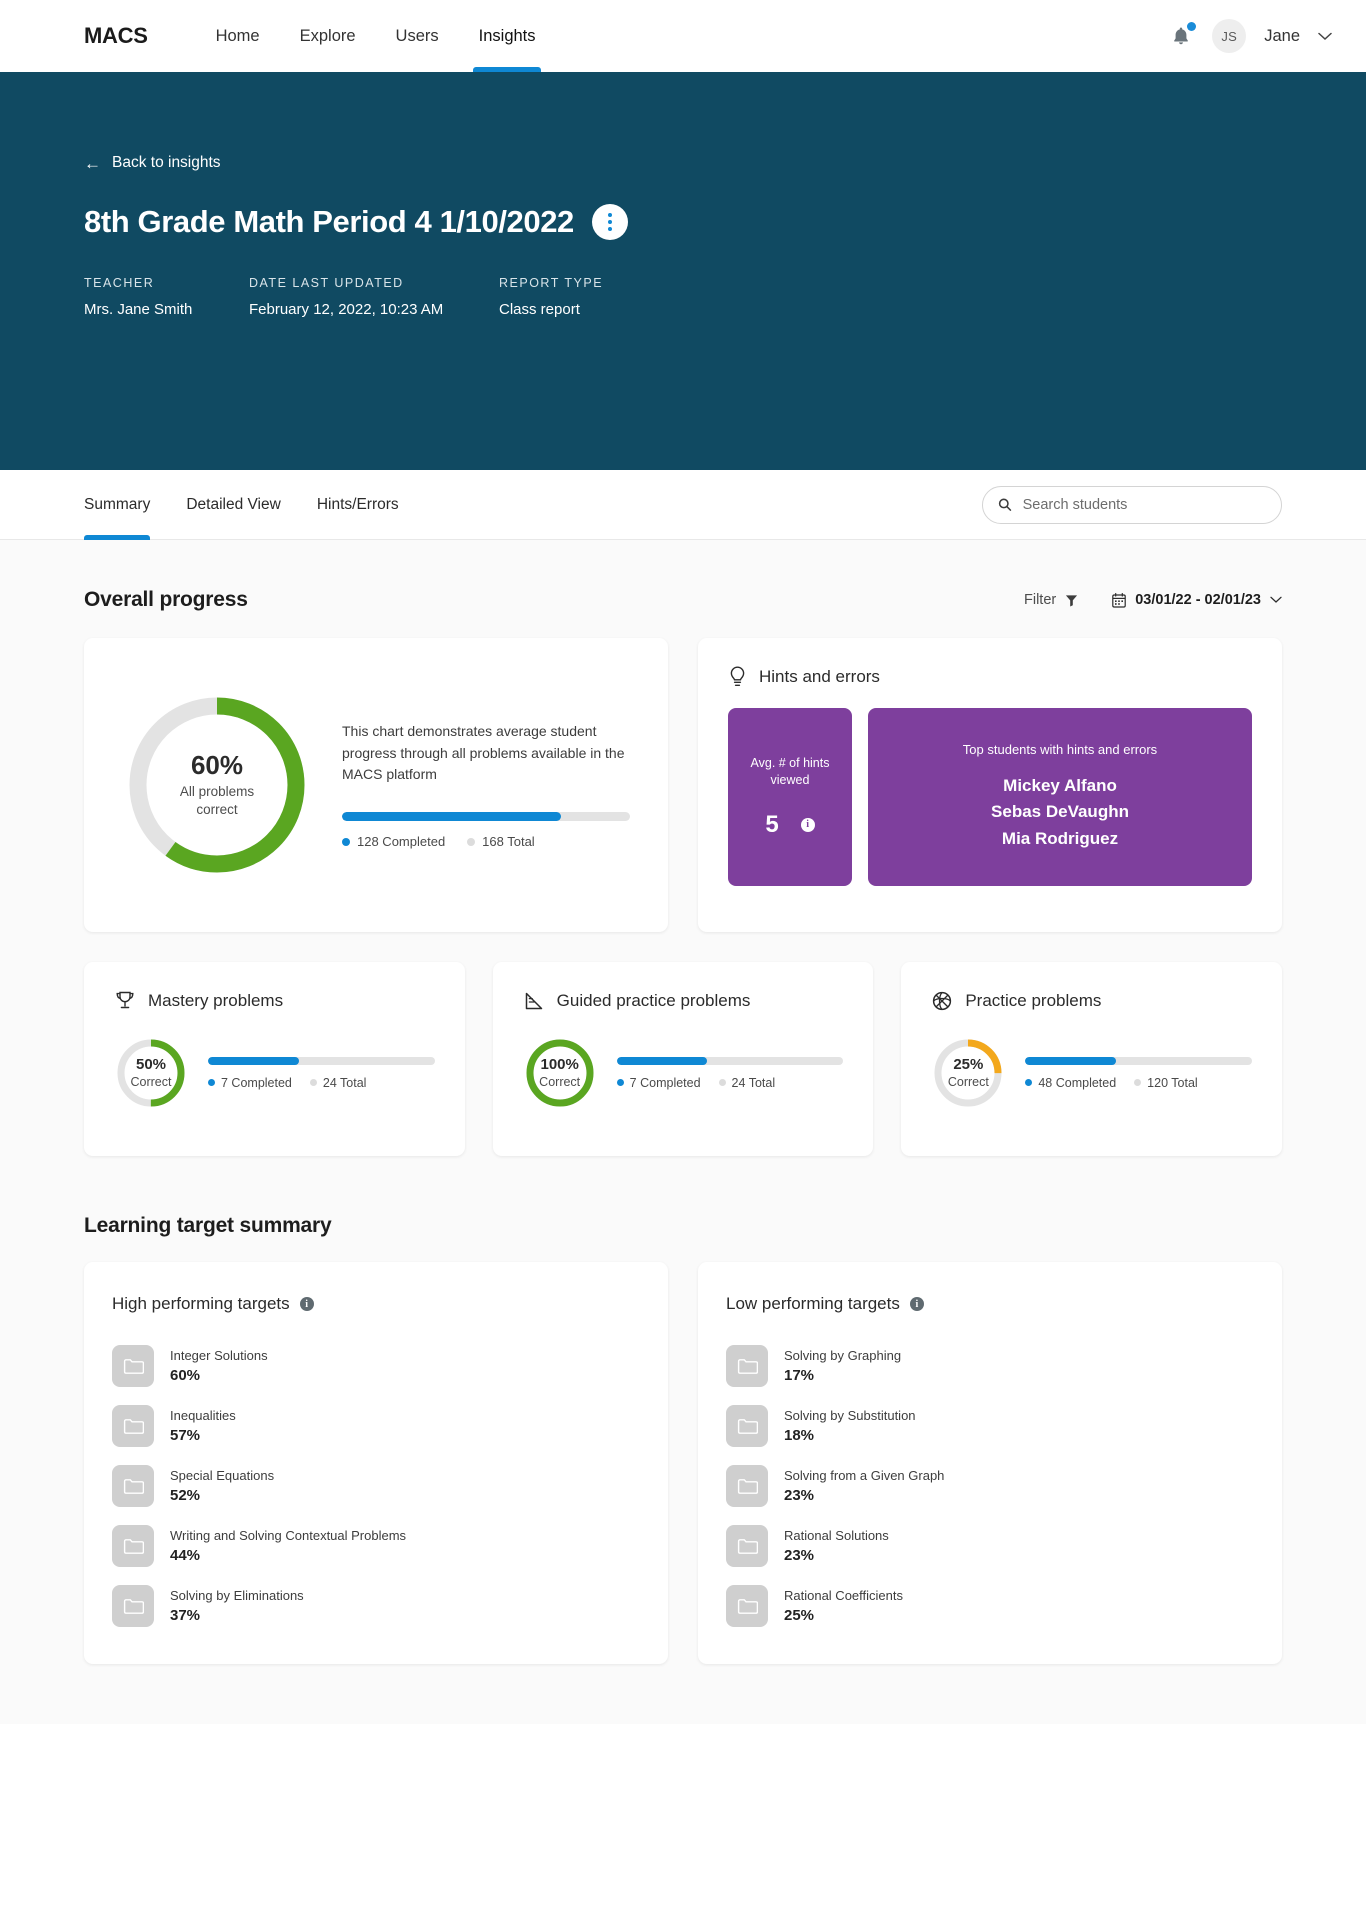 Image resolution: width=1366 pixels, height=1909 pixels. I want to click on list-item: Solving by Substitution 18%, so click(990, 1426).